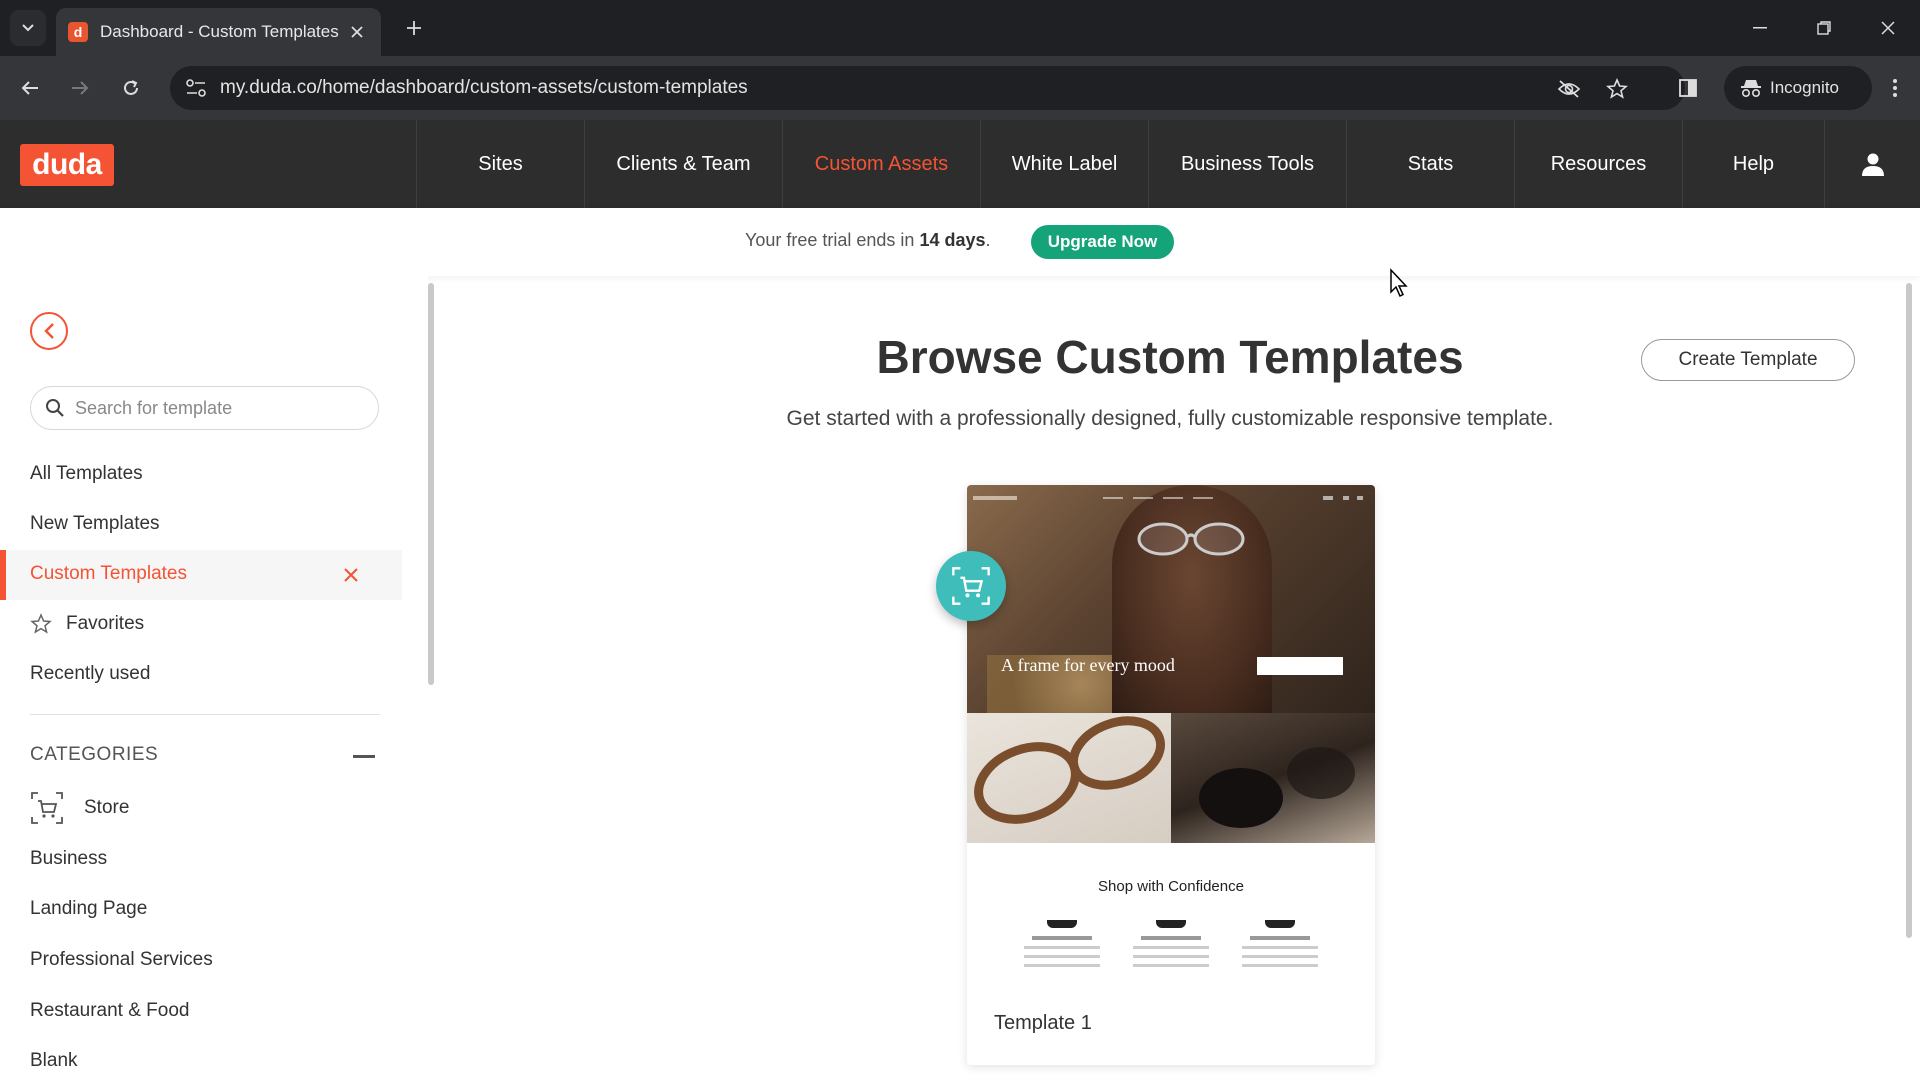  Describe the element at coordinates (54, 1061) in the screenshot. I see `category-blank: Blank` at that location.